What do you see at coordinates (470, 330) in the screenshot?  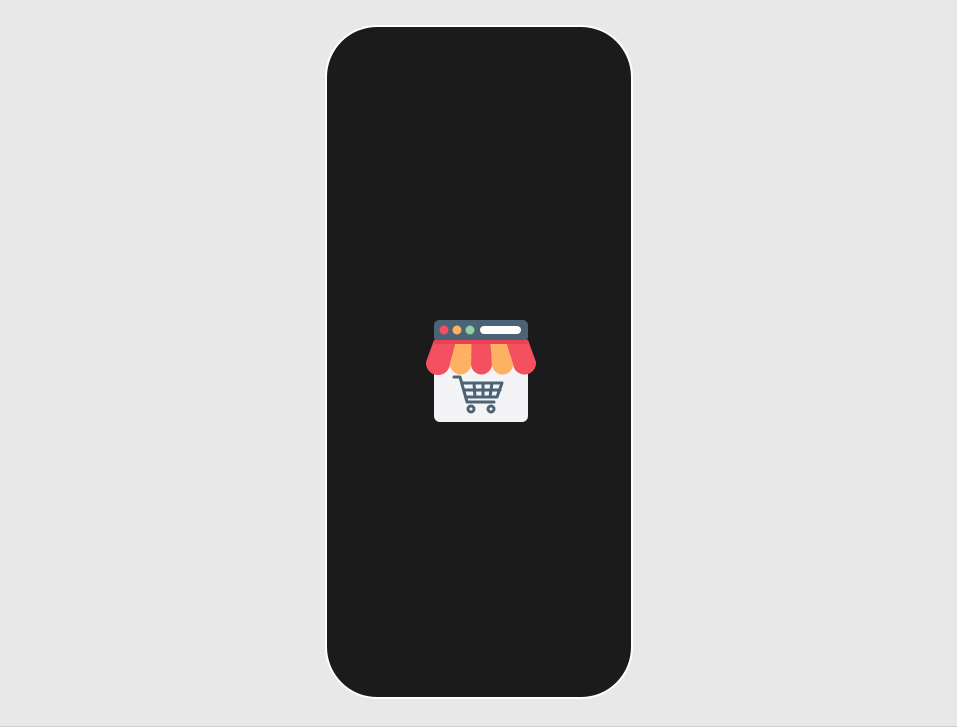 I see `browser-dot-green` at bounding box center [470, 330].